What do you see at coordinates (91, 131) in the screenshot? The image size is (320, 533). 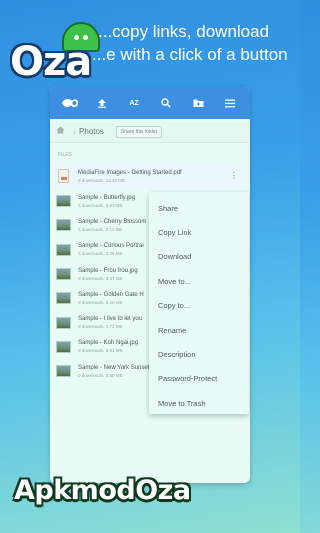 I see `breadcrumb-folder: Photos` at bounding box center [91, 131].